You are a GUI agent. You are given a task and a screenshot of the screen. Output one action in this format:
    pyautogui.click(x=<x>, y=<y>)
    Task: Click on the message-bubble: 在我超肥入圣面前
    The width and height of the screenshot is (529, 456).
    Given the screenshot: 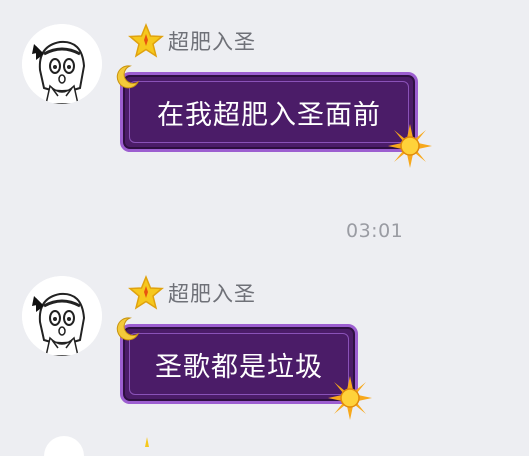 What is the action you would take?
    pyautogui.click(x=269, y=112)
    